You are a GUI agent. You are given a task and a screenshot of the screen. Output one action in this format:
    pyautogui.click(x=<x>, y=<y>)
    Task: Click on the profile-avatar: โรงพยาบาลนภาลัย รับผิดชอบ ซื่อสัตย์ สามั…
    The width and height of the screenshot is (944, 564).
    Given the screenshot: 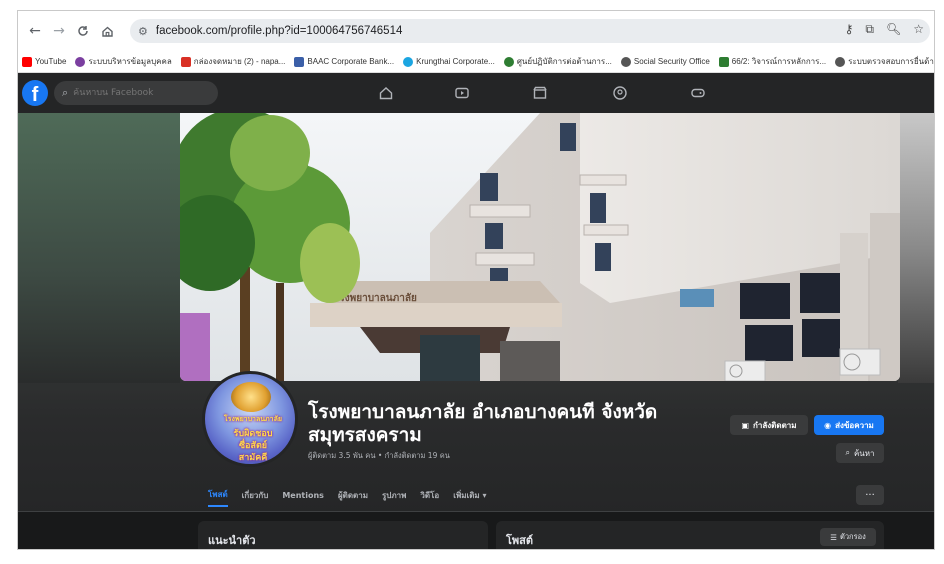 What is the action you would take?
    pyautogui.click(x=250, y=419)
    